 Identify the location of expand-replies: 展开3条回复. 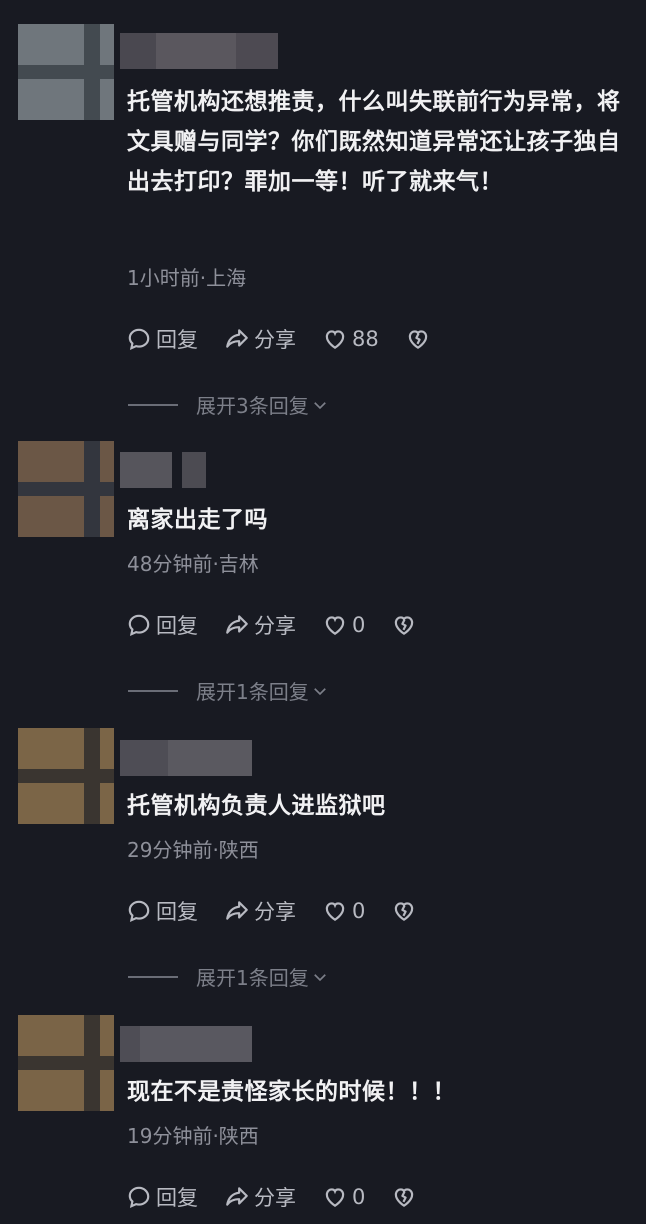
(228, 404).